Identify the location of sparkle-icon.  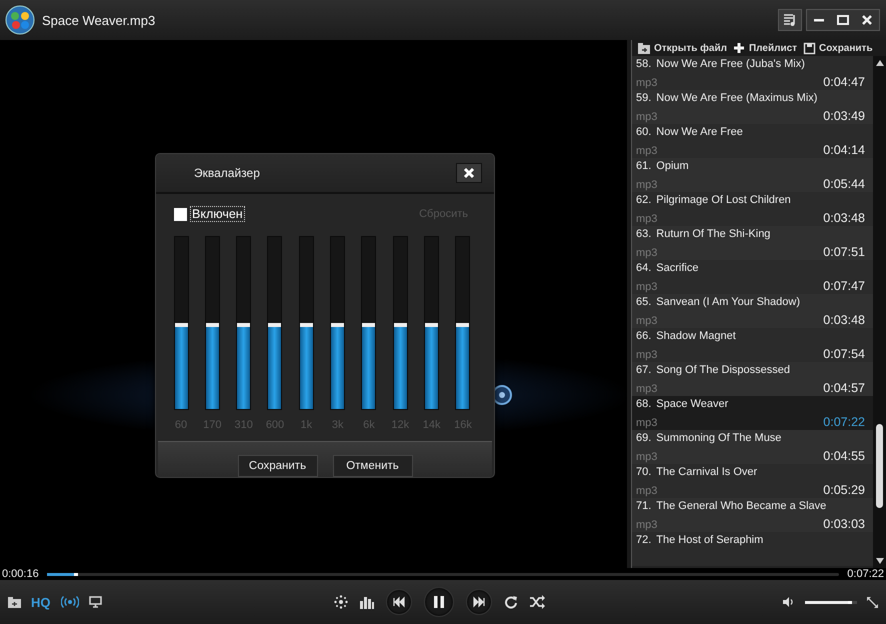
(341, 602).